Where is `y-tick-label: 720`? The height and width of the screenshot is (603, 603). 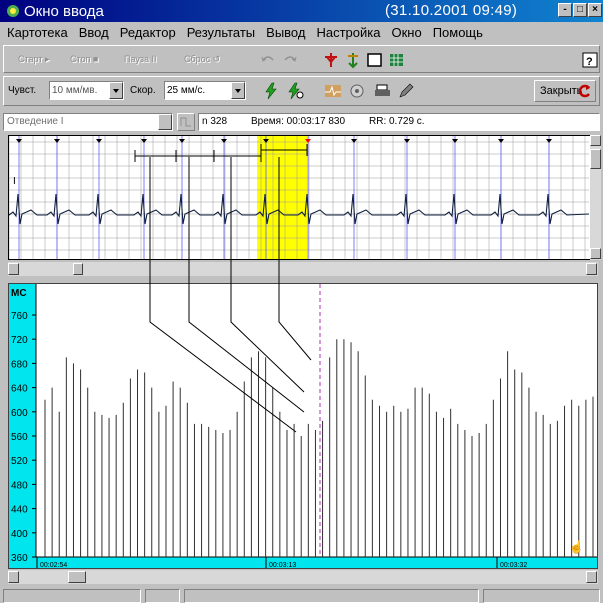
y-tick-label: 720 is located at coordinates (19, 340).